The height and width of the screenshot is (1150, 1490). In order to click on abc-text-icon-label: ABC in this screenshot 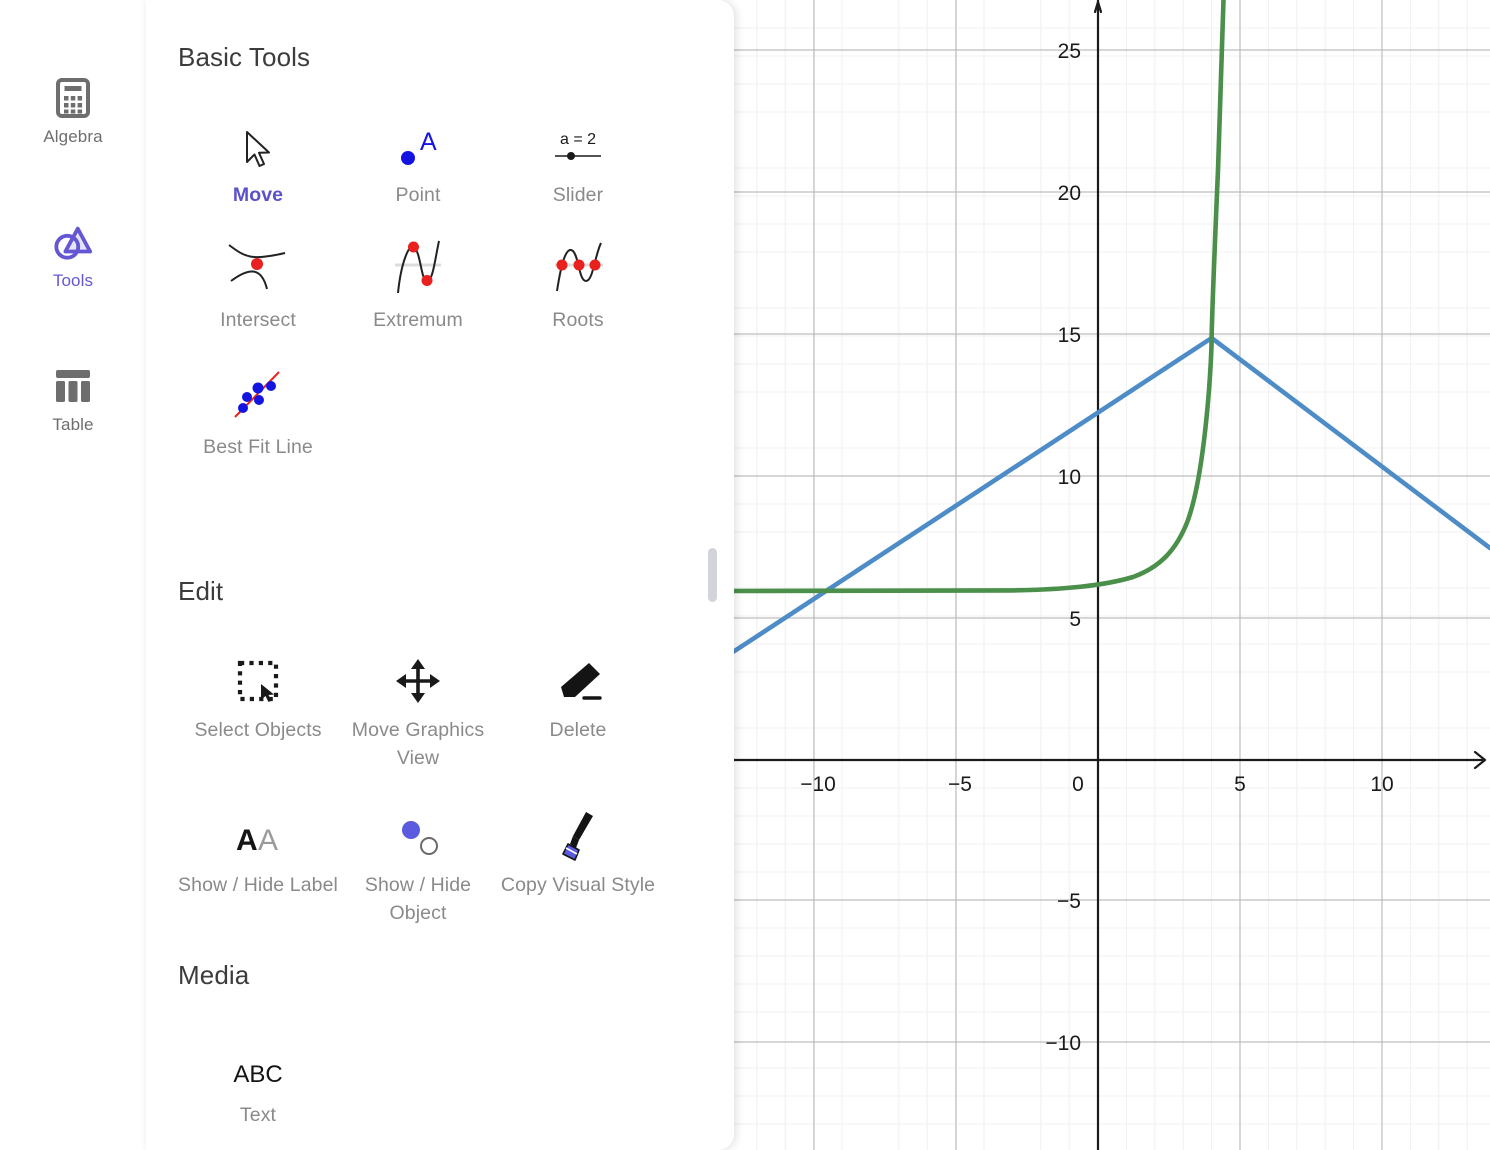, I will do `click(257, 1074)`.